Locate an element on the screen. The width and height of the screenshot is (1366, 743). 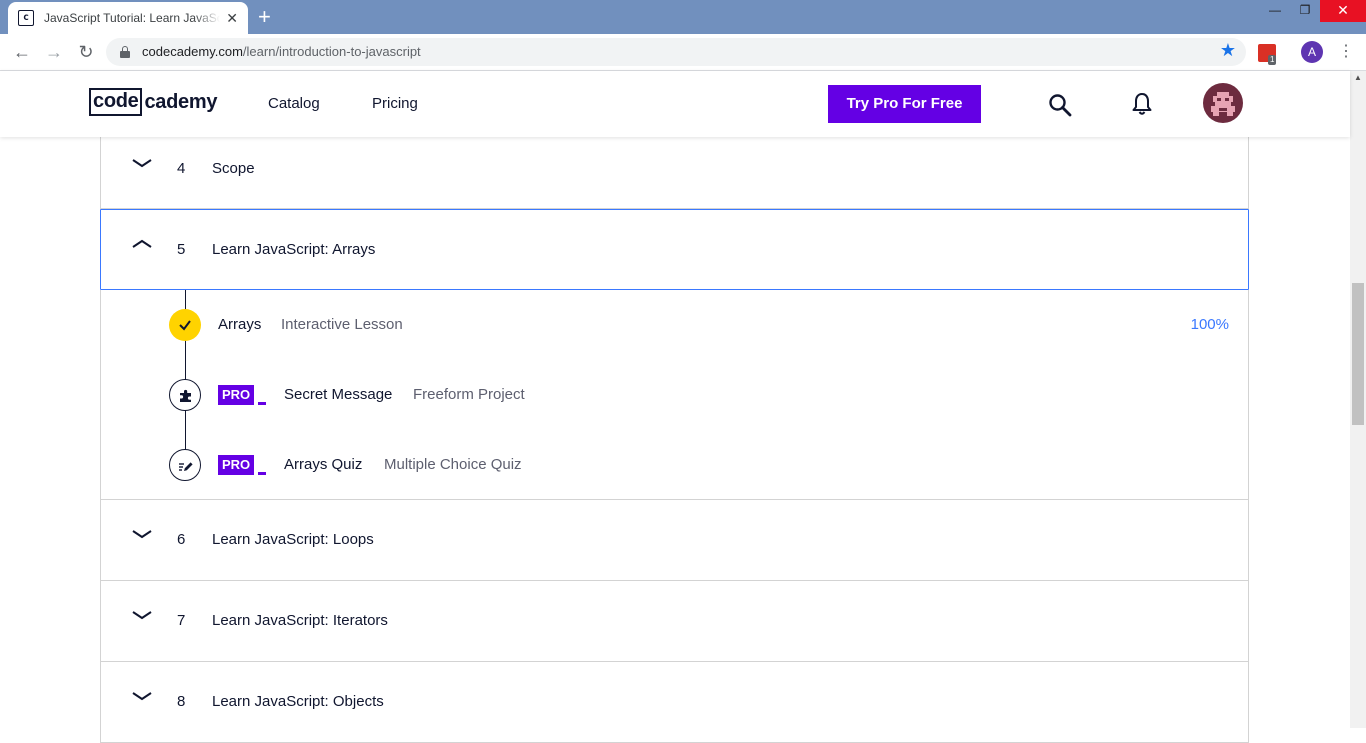
module-row-expanded: 5 Learn JavaScript: Arrays is located at coordinates (674, 249).